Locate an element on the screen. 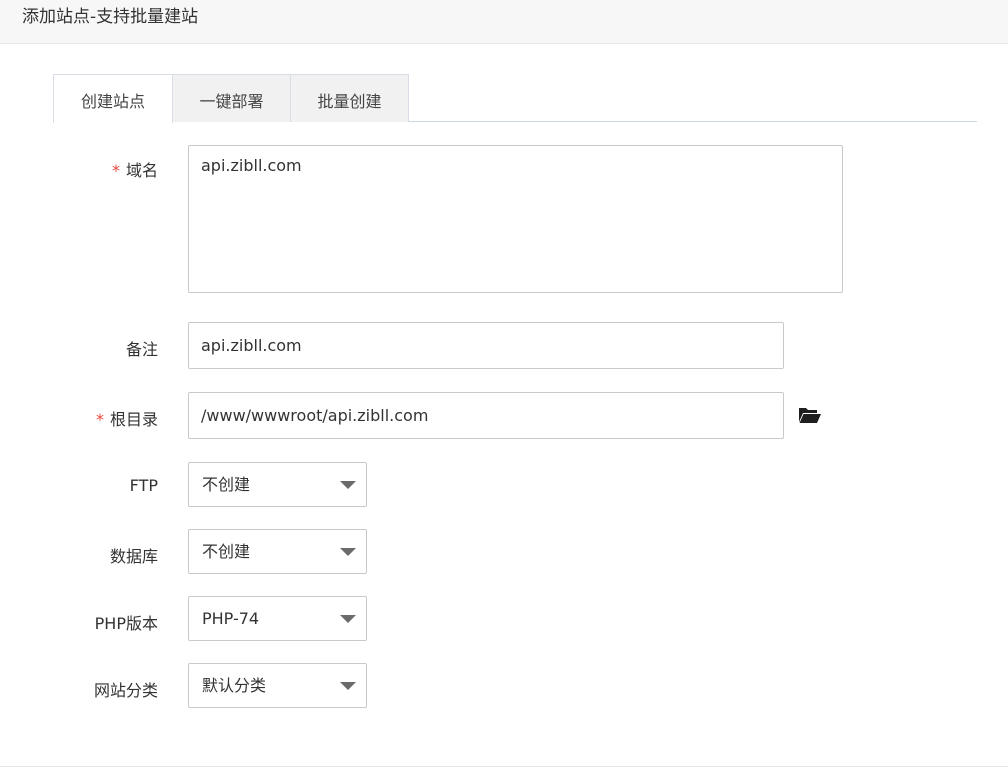 The height and width of the screenshot is (769, 1008). domain-textarea: api.zibll.com is located at coordinates (515, 219).